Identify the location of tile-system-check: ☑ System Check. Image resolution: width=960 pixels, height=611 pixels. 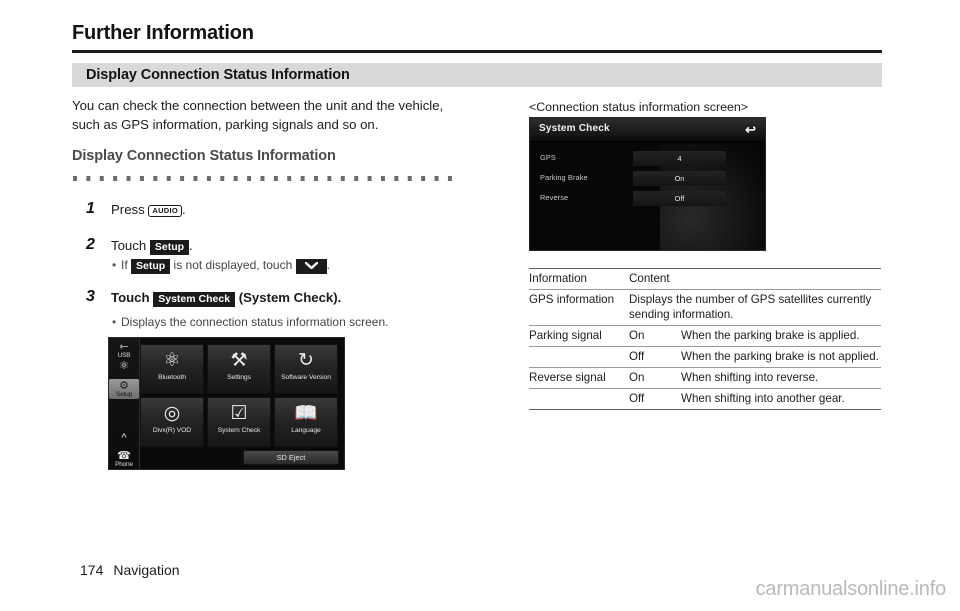
(239, 422).